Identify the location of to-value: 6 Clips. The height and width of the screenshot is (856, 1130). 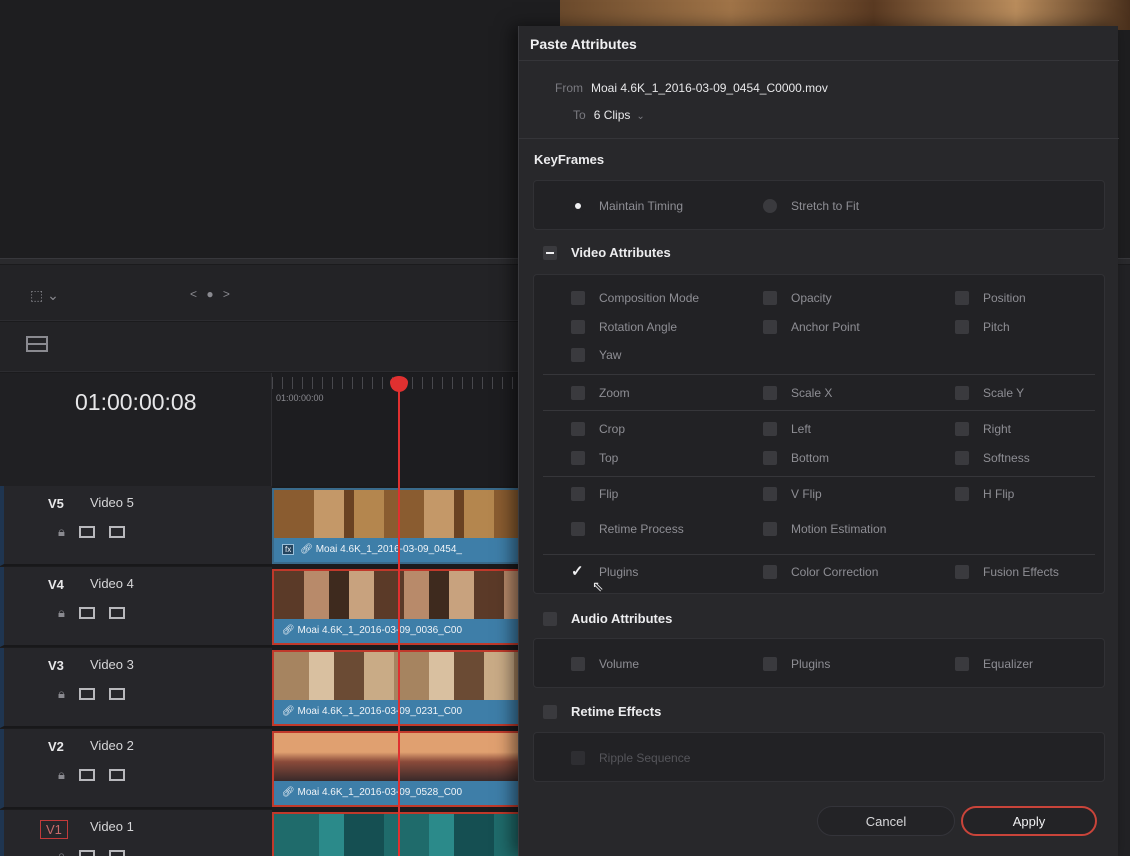
(612, 115).